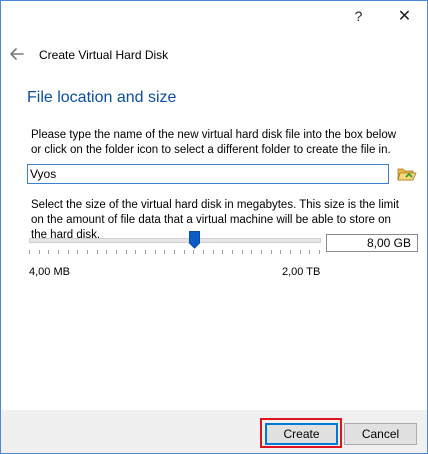 This screenshot has height=454, width=428. I want to click on dialog-footer: Create Cancel, so click(214, 431).